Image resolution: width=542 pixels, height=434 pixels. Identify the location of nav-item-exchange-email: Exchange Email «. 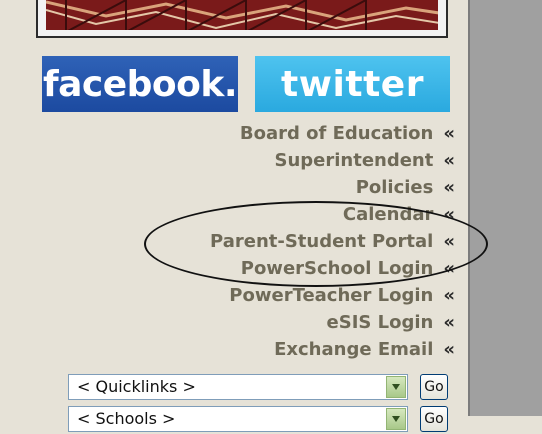
(312, 349).